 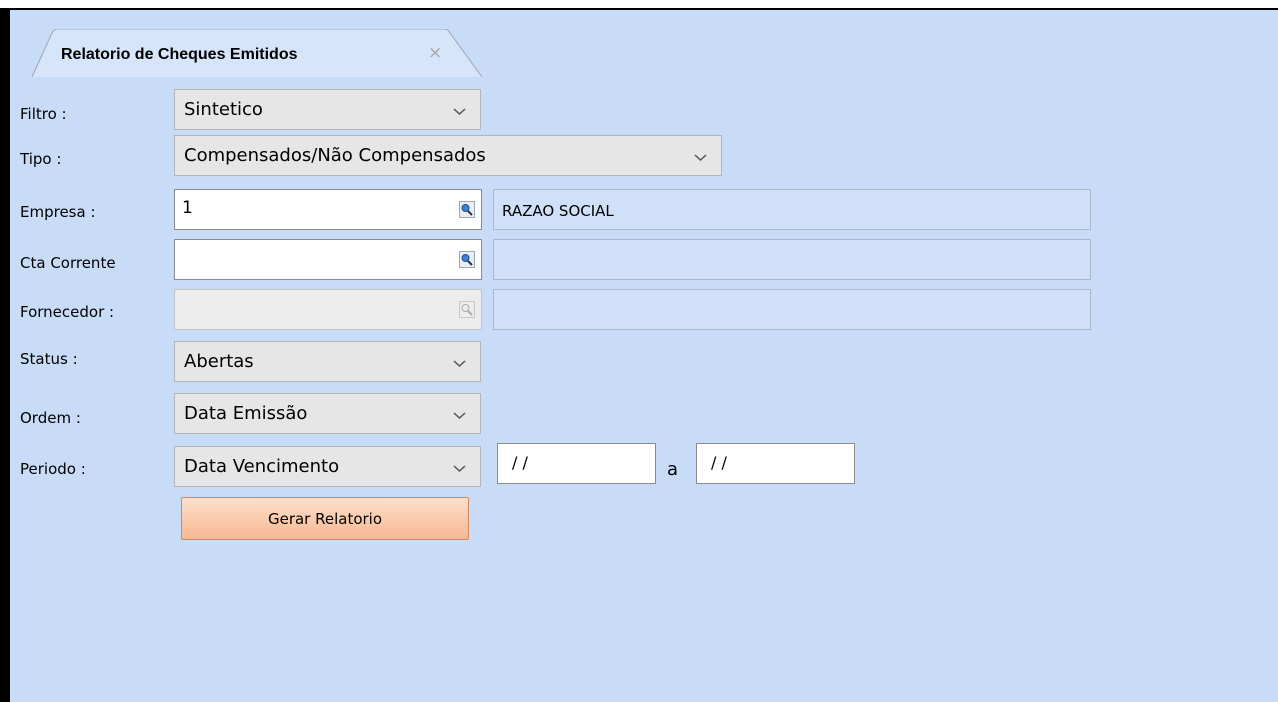 I want to click on ordem-value: Data Emissão, so click(x=246, y=413).